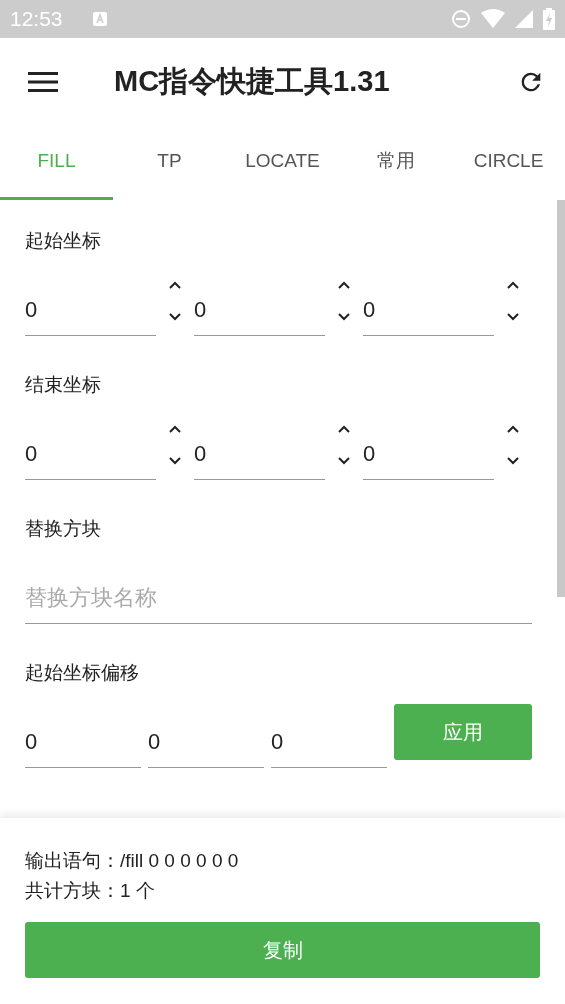 This screenshot has width=565, height=1004. I want to click on block-count: 共计方块：1 个, so click(90, 891).